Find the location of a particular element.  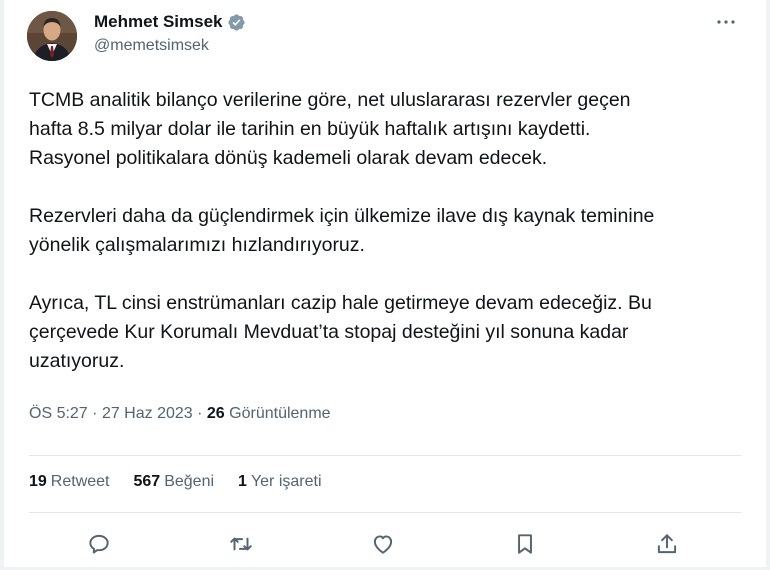

bookmark-count: 1 is located at coordinates (242, 481).